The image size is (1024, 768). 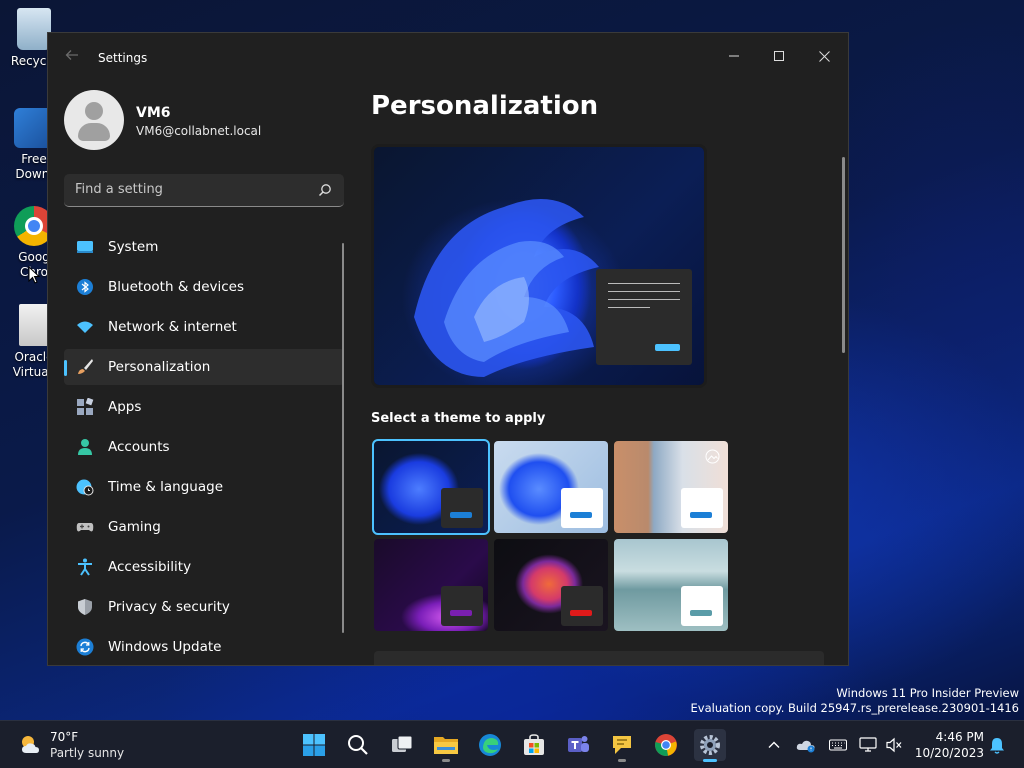 I want to click on slideshow-icon, so click(x=712, y=456).